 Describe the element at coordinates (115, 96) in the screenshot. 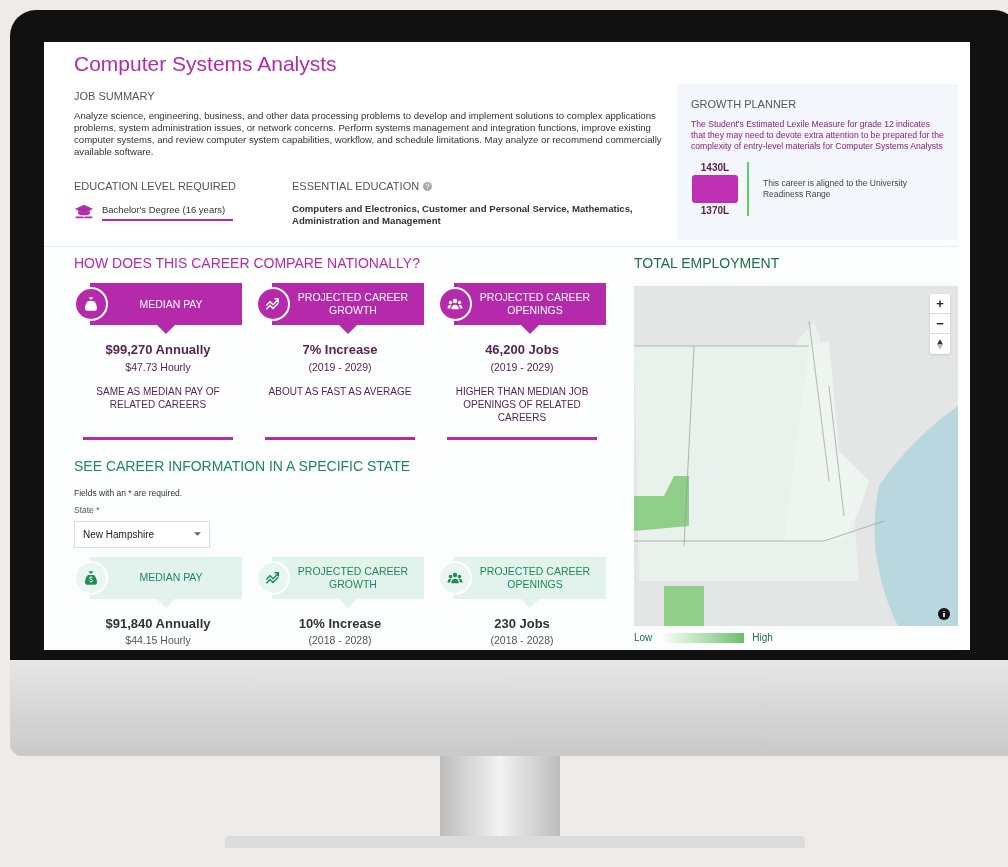

I see `section-heading: JOB SUMMARY` at that location.